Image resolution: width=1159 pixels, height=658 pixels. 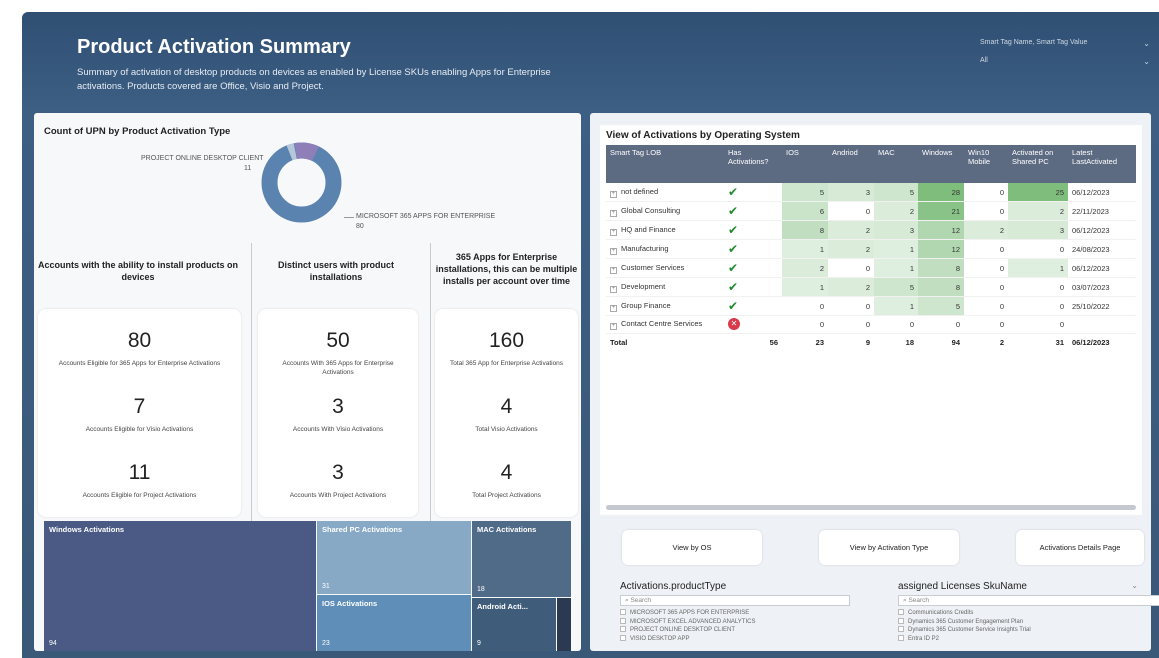 What do you see at coordinates (919, 600) in the screenshot?
I see `search-placeholder: Search` at bounding box center [919, 600].